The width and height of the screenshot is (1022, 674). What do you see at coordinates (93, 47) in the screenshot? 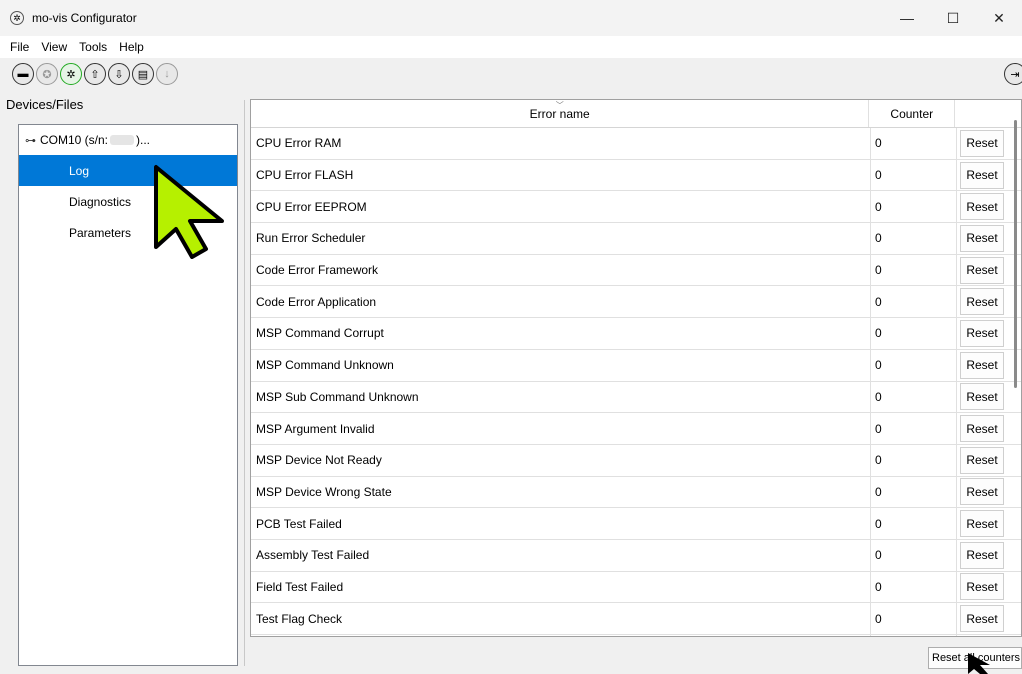
I see `menu-tools: Tools` at bounding box center [93, 47].